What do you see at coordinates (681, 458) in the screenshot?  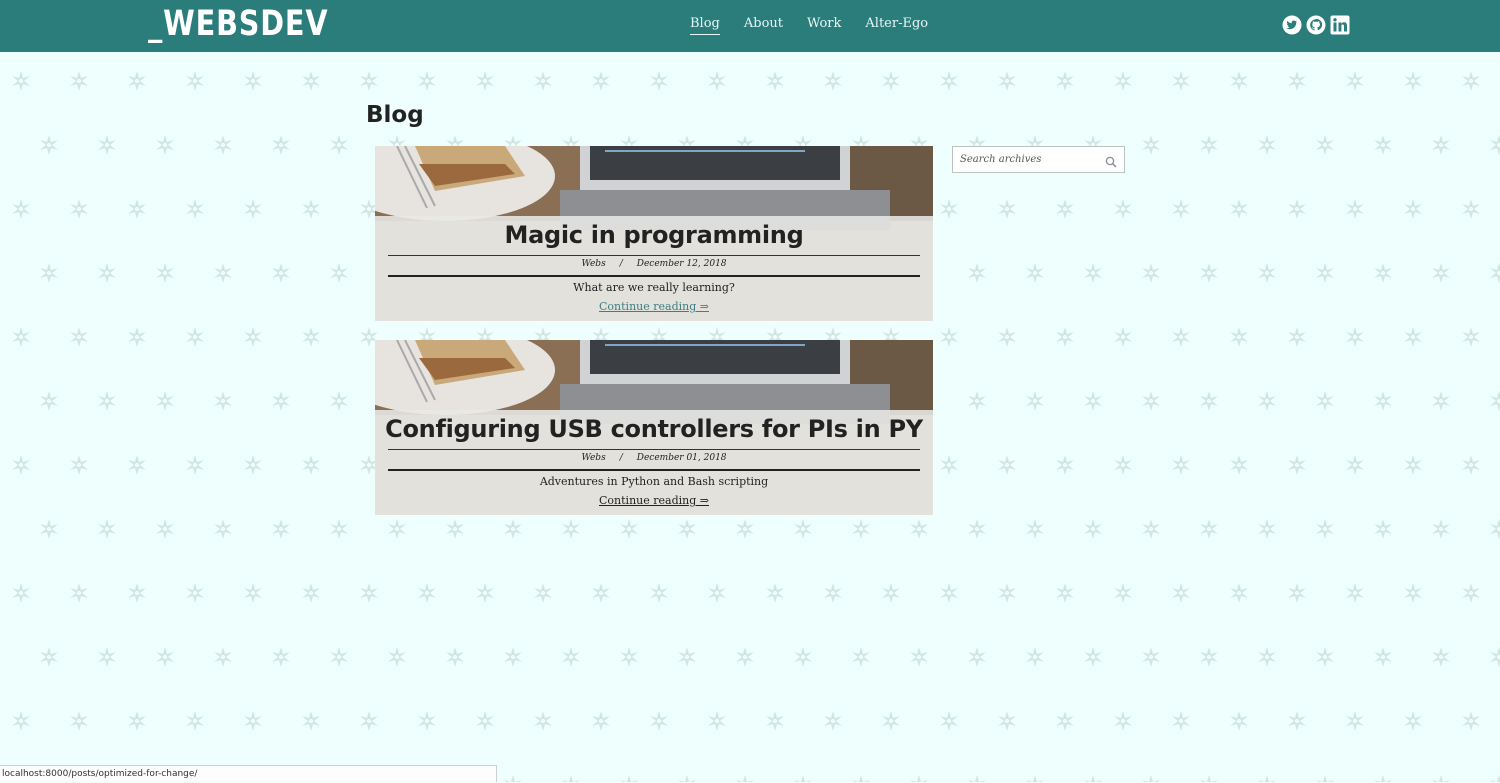 I see `post-date: December 01, 2018` at bounding box center [681, 458].